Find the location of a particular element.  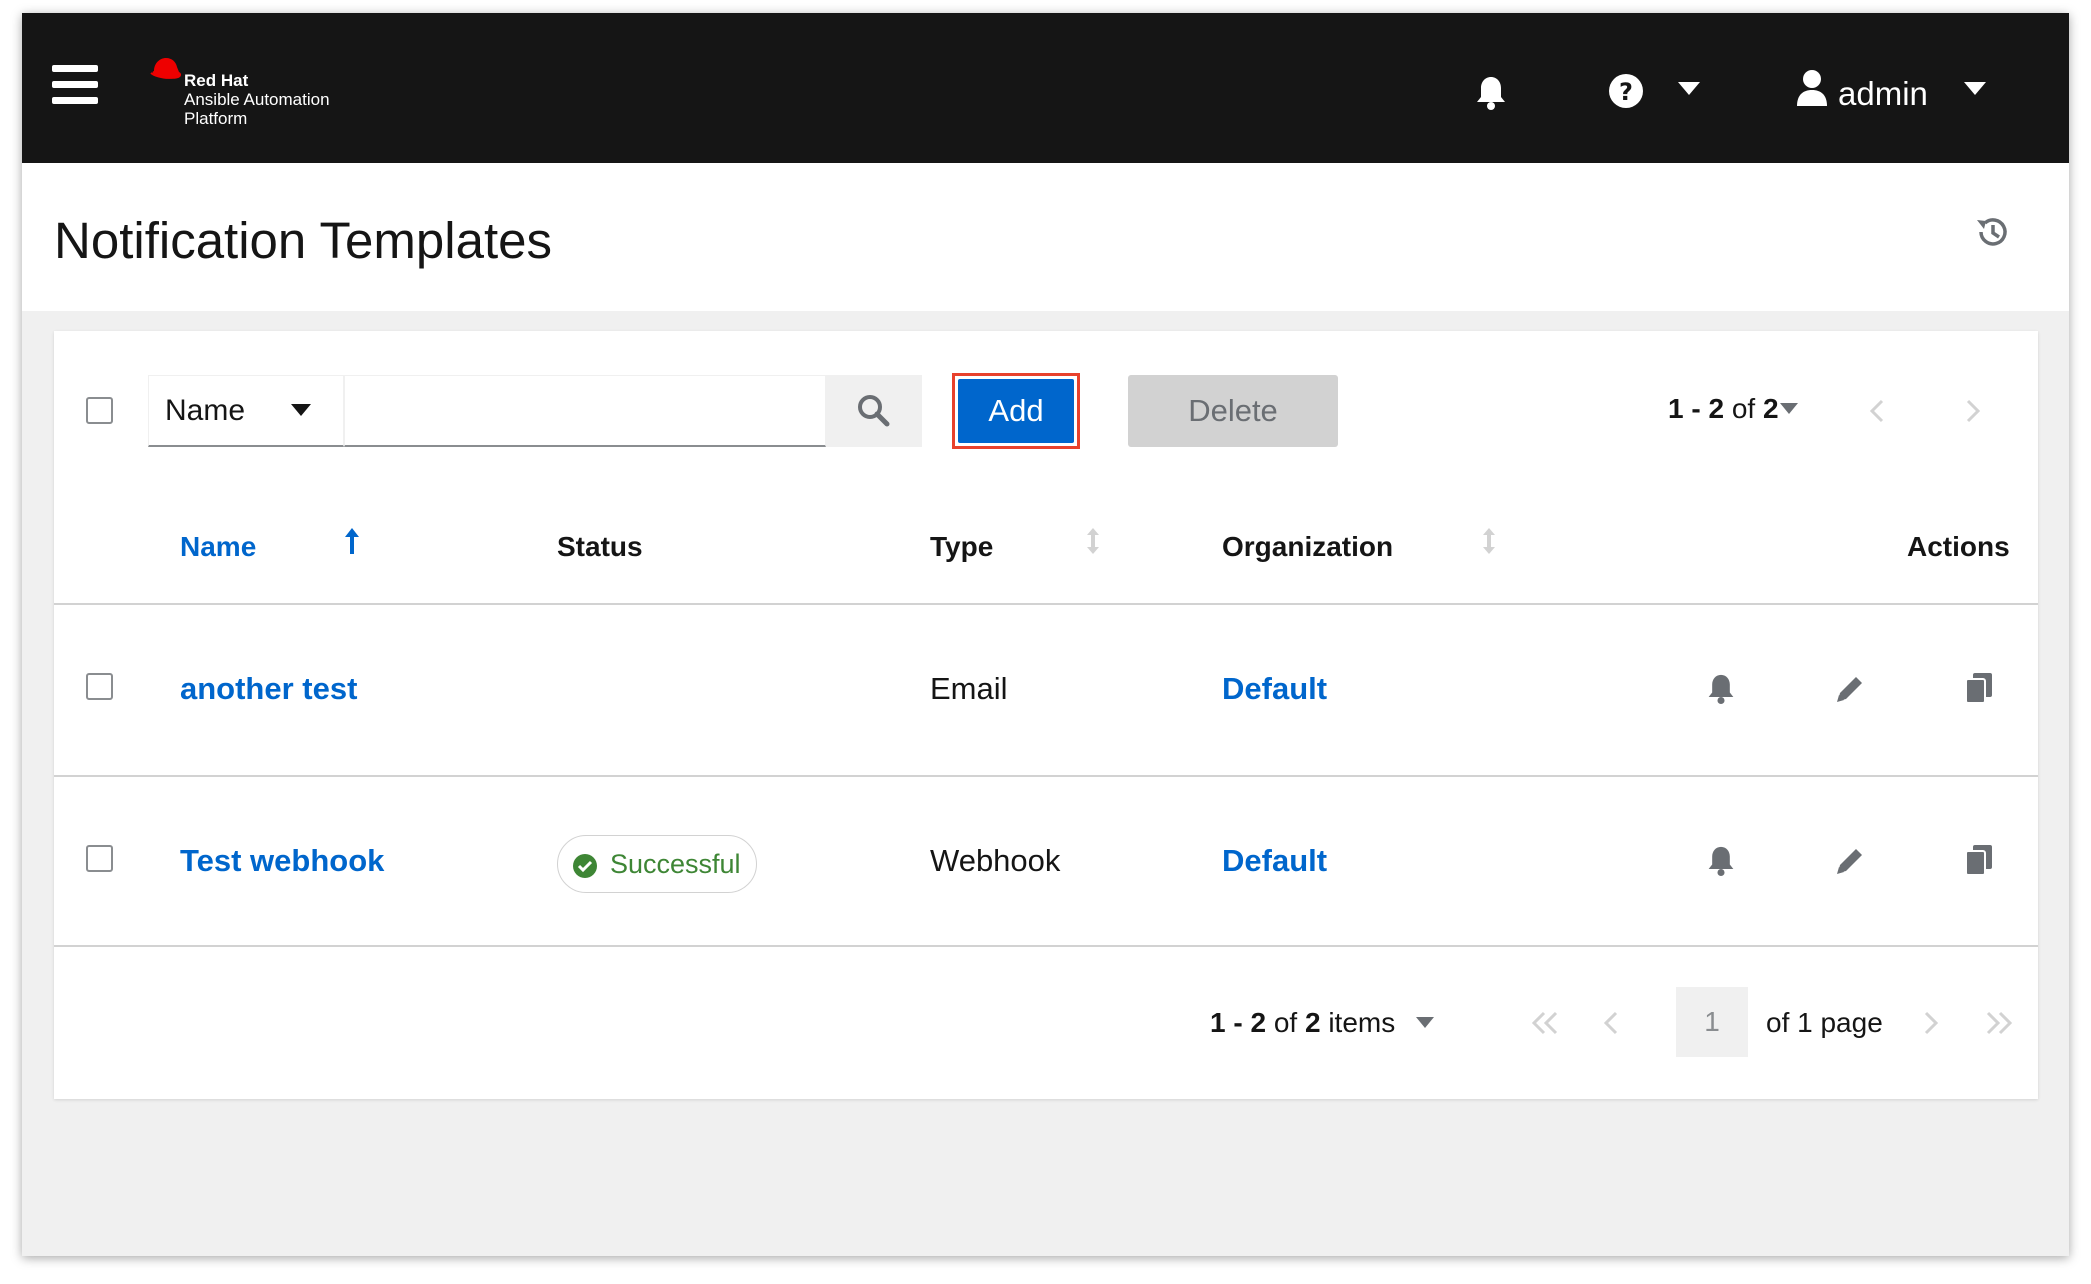

brand-line-1: Red Hat is located at coordinates (216, 80).